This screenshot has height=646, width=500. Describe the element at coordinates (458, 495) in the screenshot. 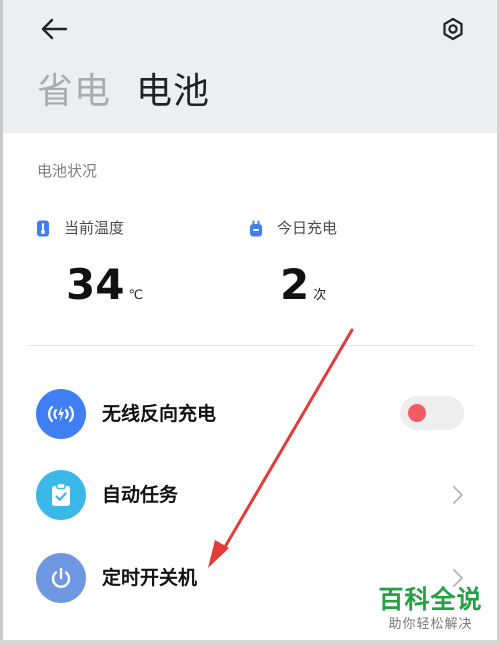

I see `chevron-right-icon` at that location.